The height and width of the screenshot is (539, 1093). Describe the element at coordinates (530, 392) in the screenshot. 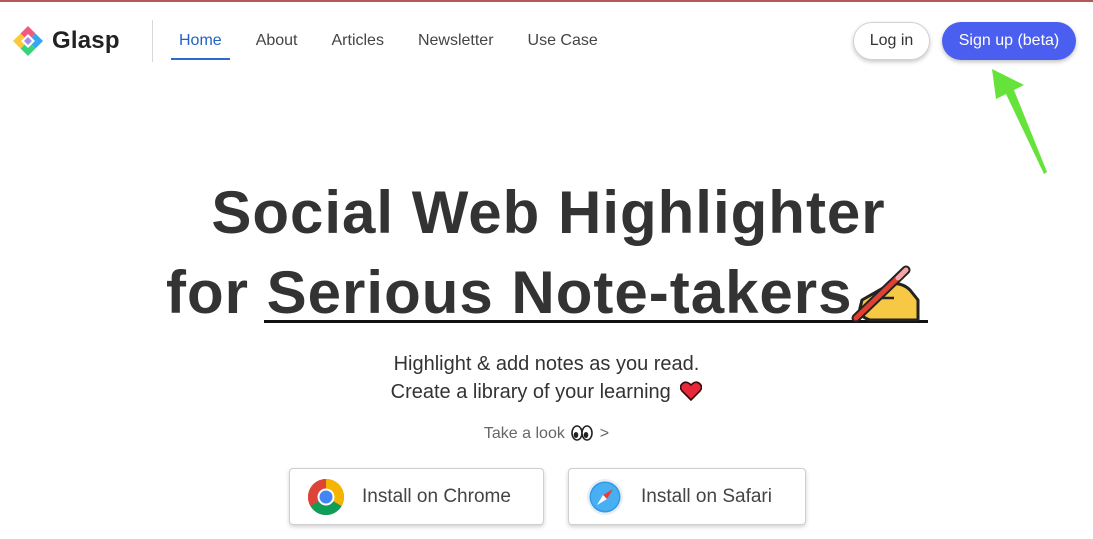

I see `hero-subtitle-text: Create a library of your learning` at that location.